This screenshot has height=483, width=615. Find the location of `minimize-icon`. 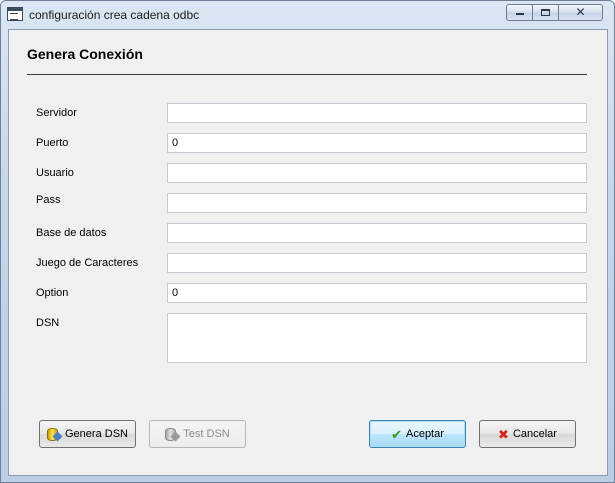

minimize-icon is located at coordinates (519, 14).